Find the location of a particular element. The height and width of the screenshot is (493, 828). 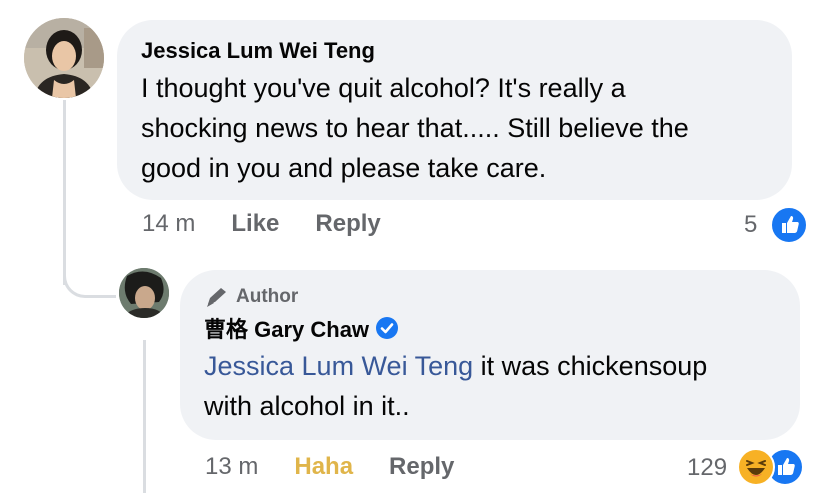

reply-text-part: it was chickensoup is located at coordinates (590, 366).